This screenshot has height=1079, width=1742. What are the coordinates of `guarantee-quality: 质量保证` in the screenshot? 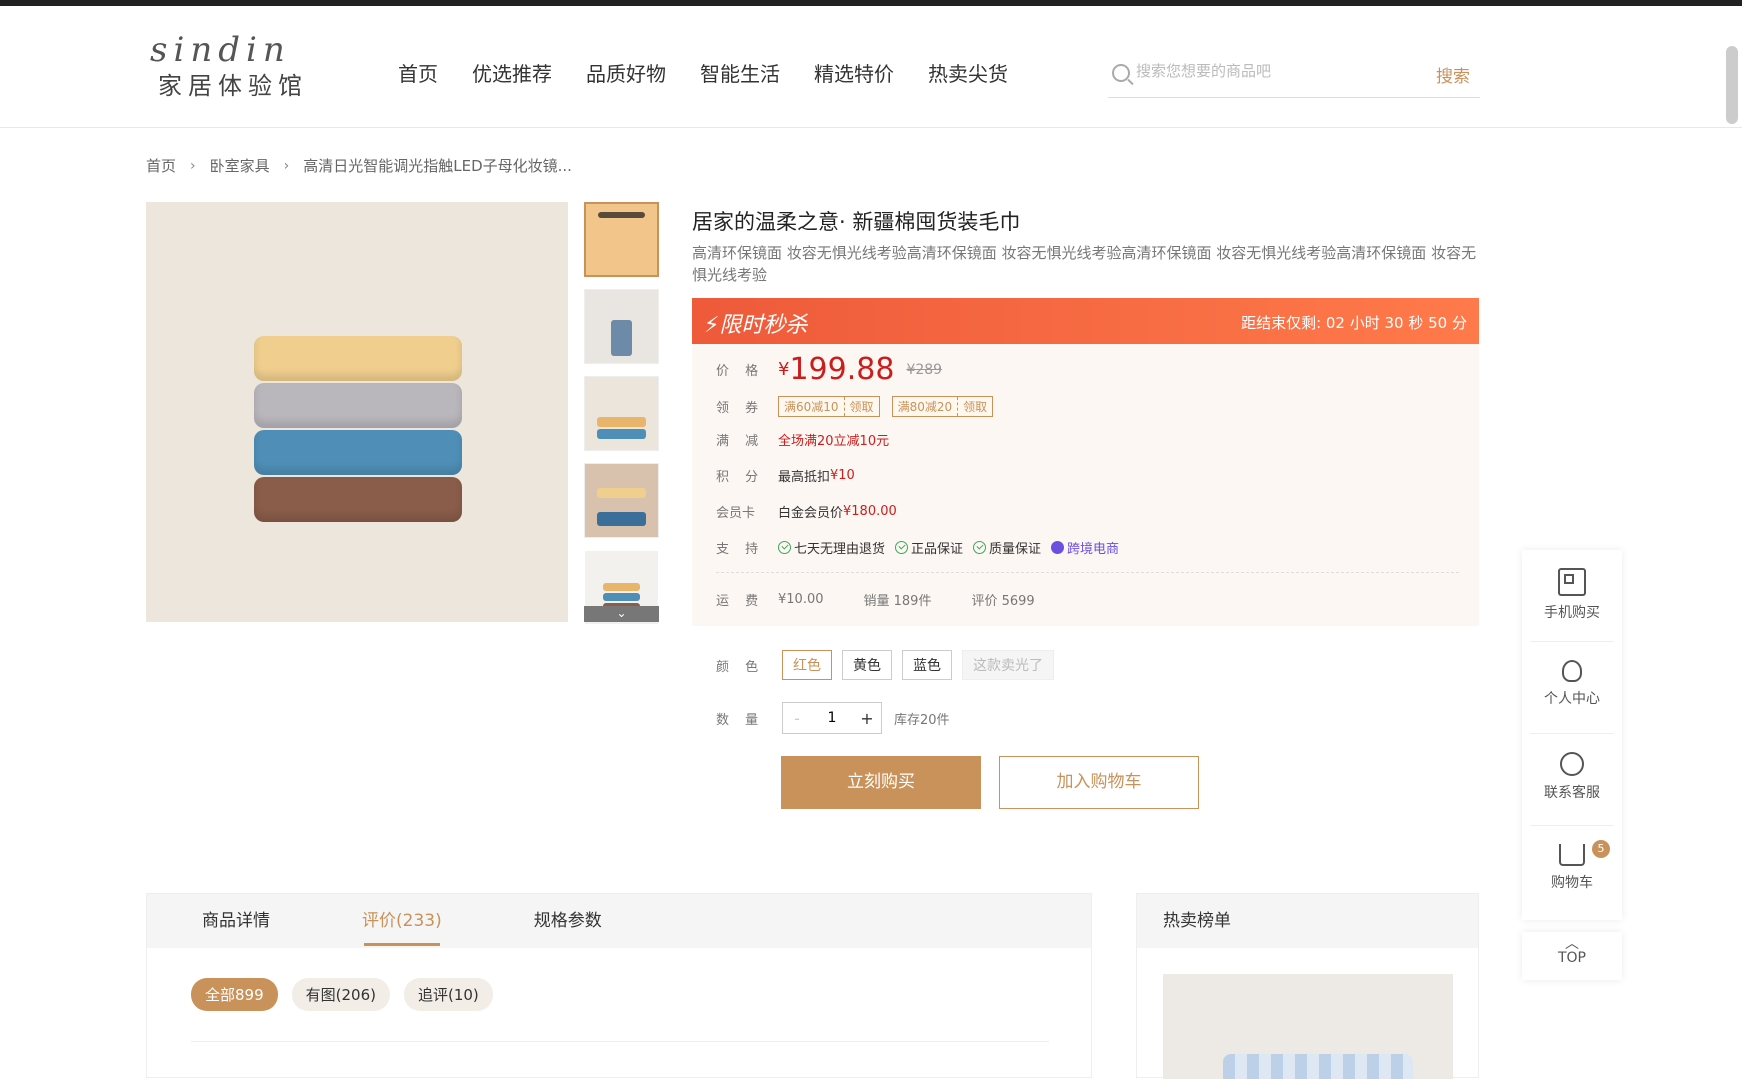 It's located at (1007, 547).